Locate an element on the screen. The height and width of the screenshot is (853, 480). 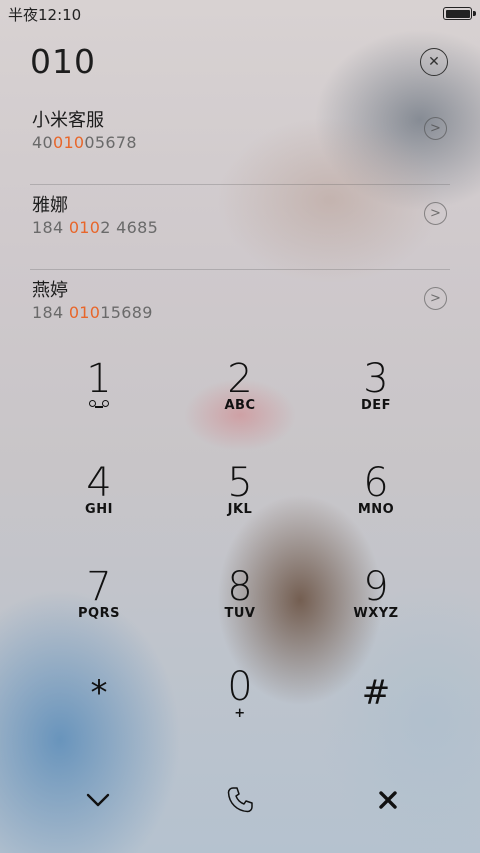
key-4: 4 GHI is located at coordinates (99, 508).